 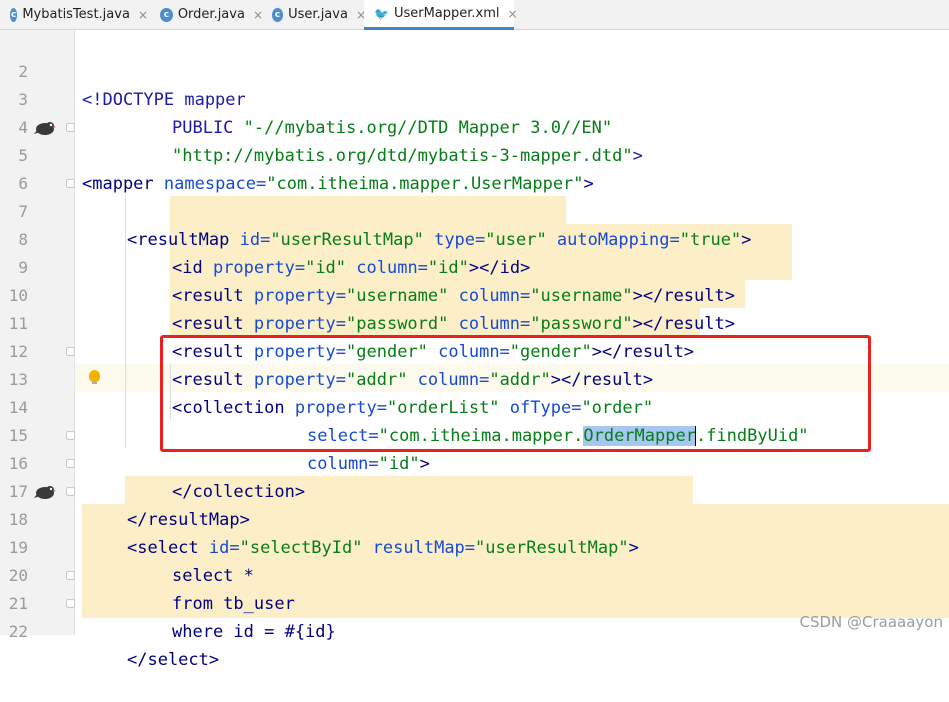 What do you see at coordinates (446, 13) in the screenshot?
I see `tab-label: UserMapper.xml` at bounding box center [446, 13].